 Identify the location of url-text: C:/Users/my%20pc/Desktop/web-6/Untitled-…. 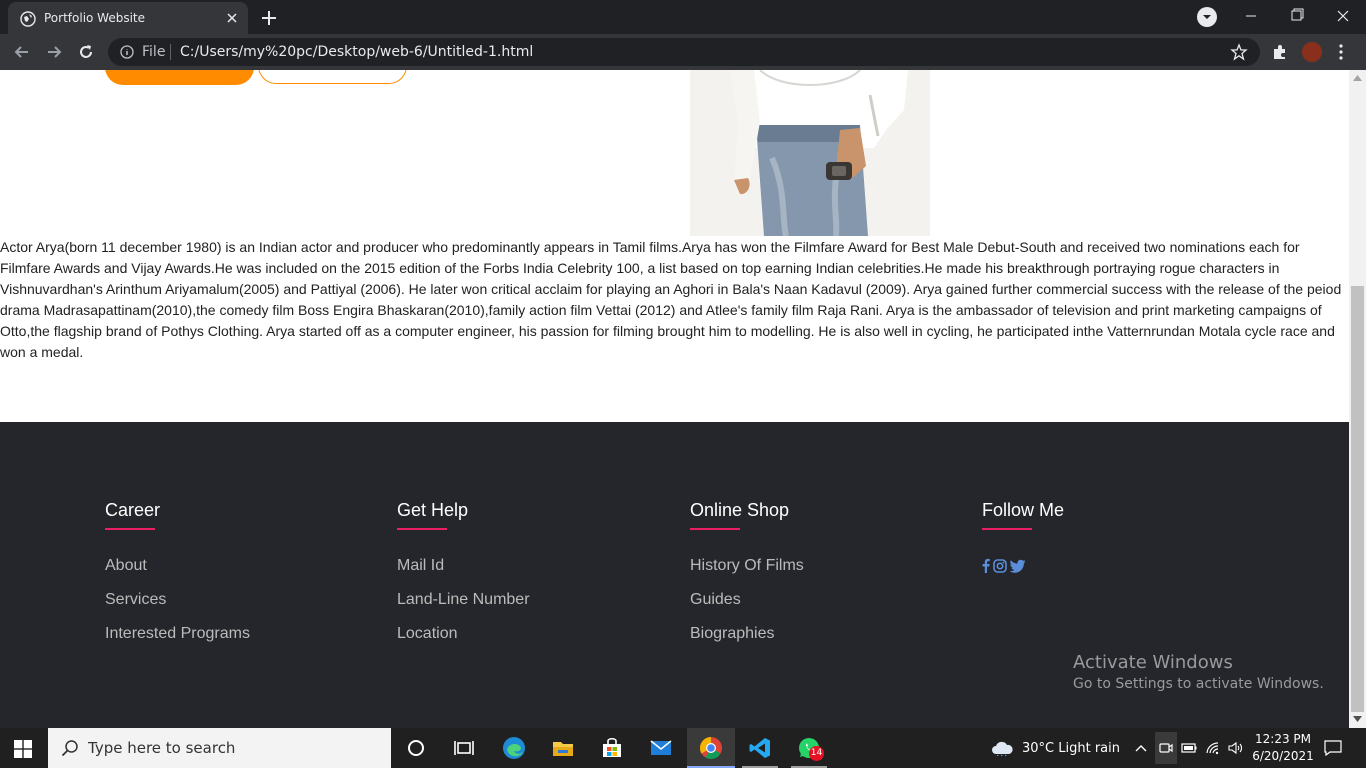
(356, 52).